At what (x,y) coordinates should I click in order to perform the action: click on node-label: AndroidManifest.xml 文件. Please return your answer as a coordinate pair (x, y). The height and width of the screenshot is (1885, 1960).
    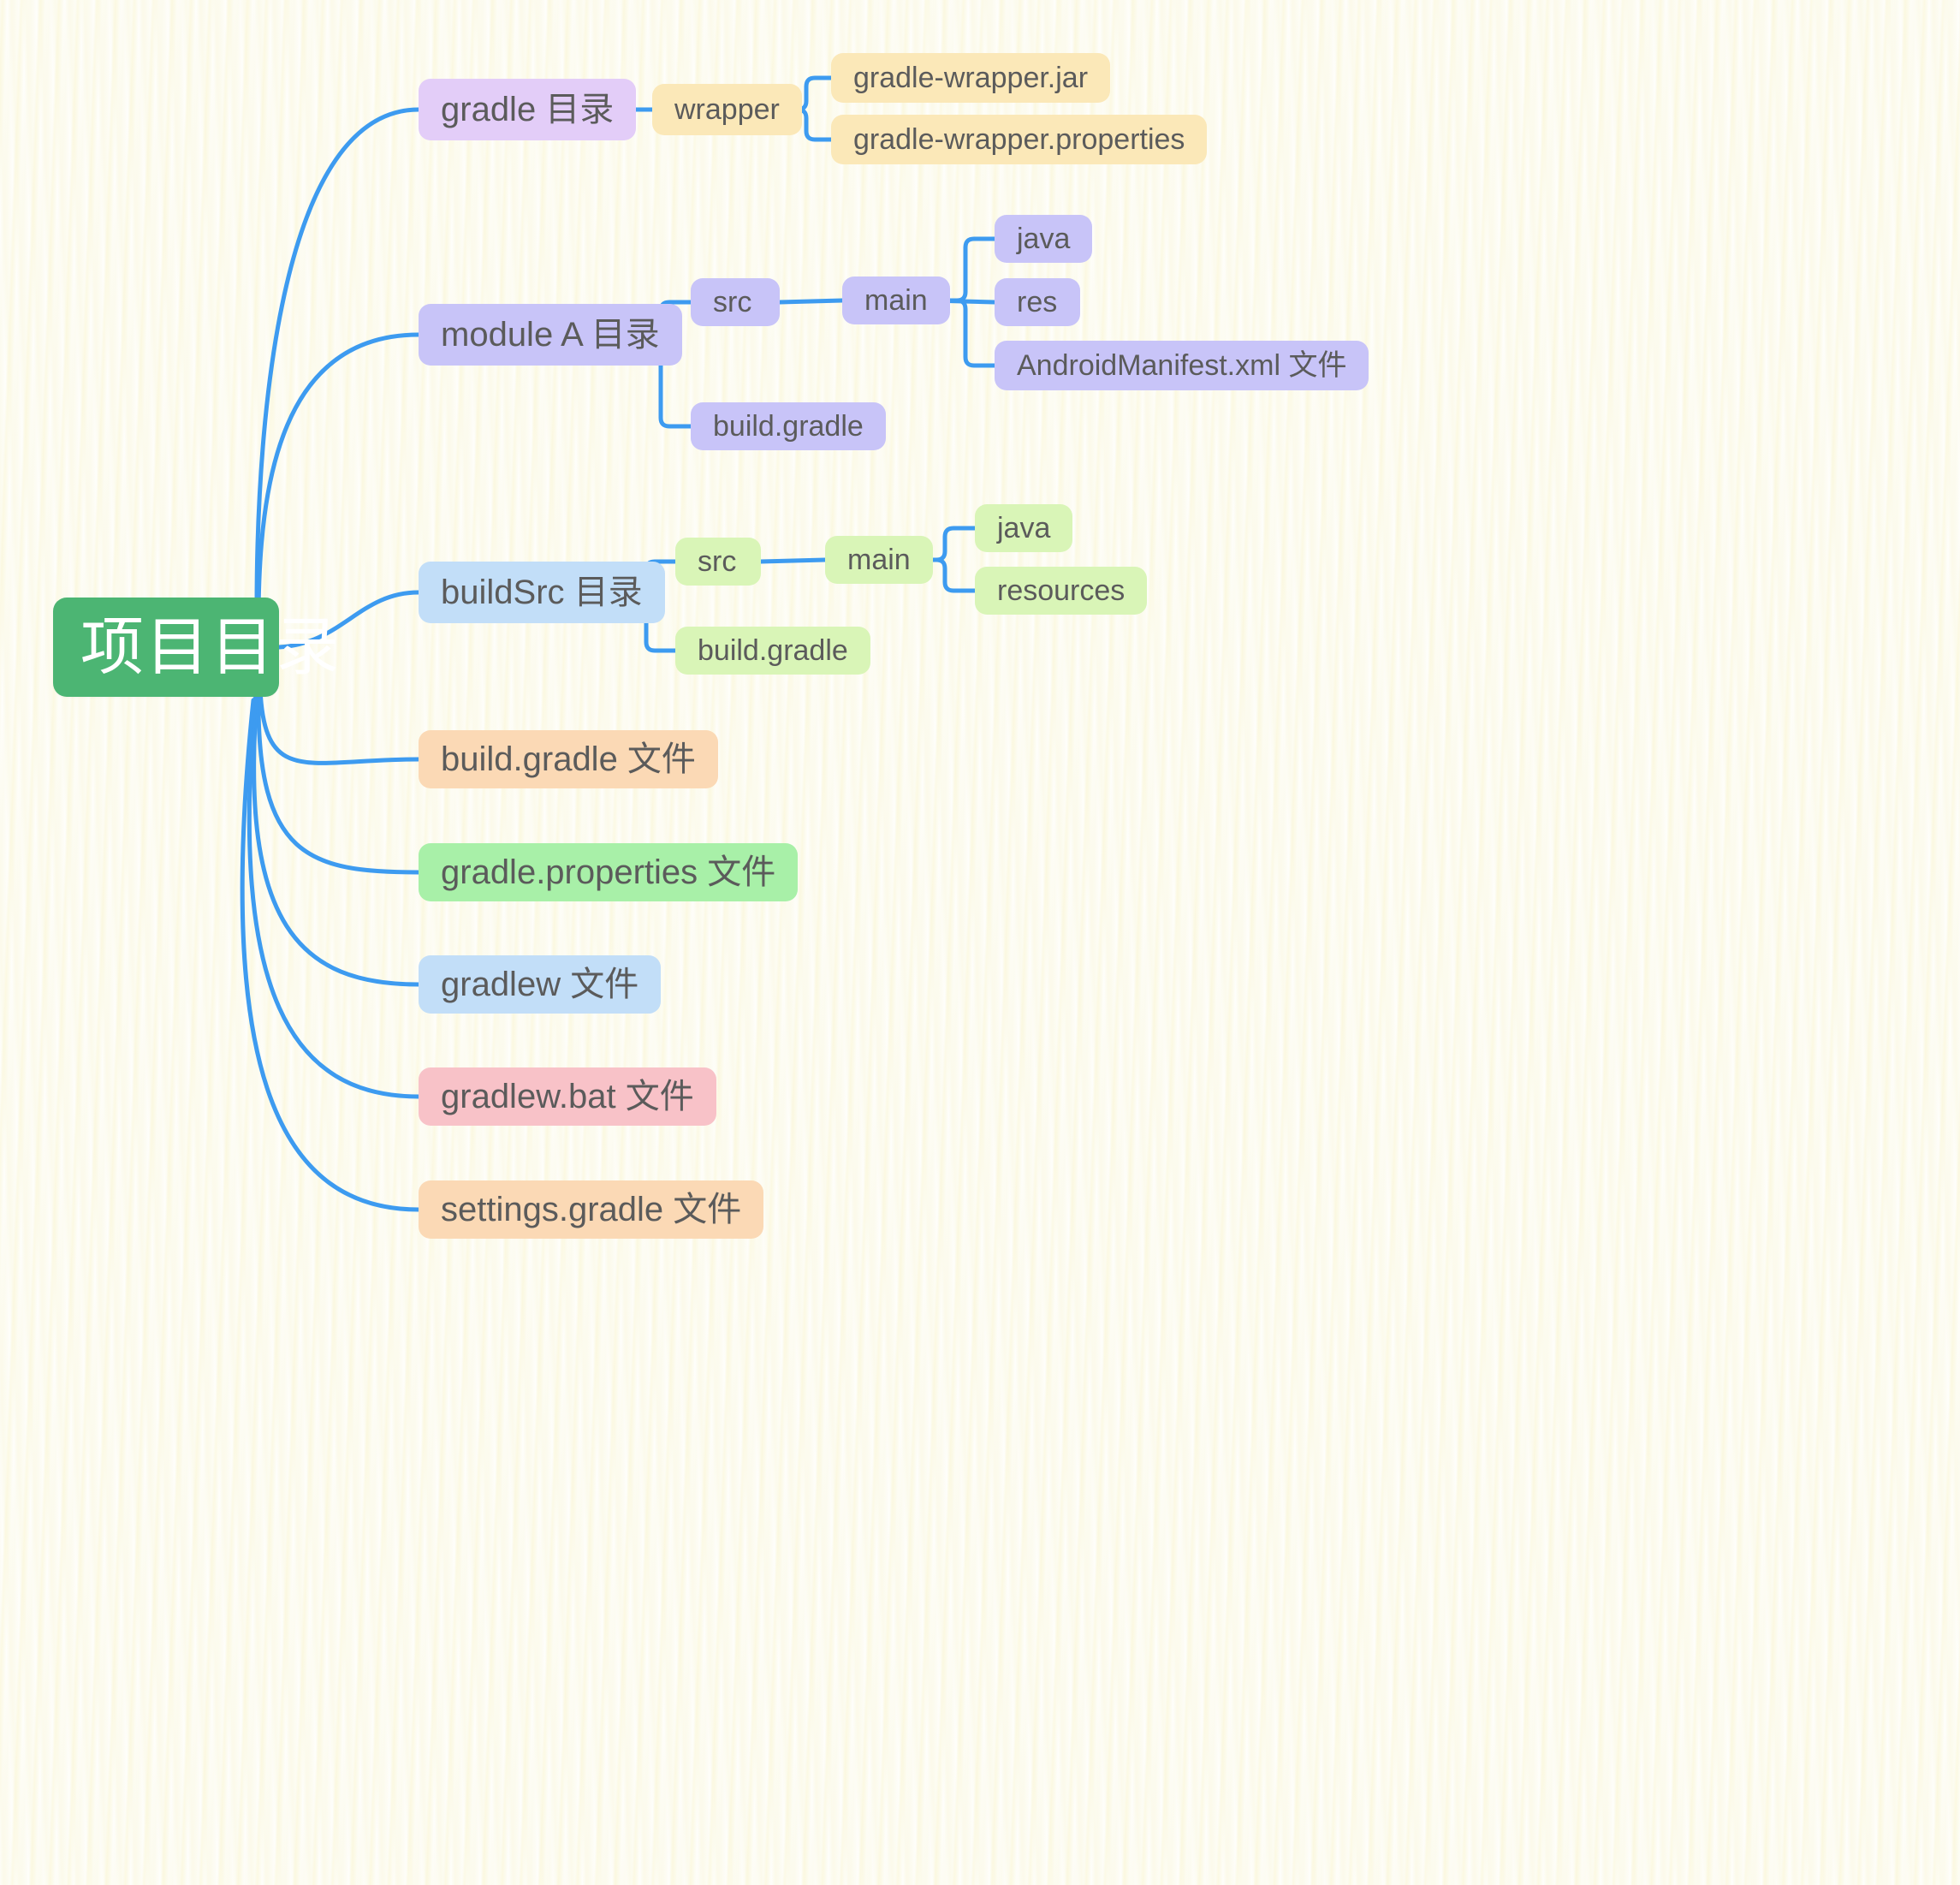
    Looking at the image, I should click on (1182, 365).